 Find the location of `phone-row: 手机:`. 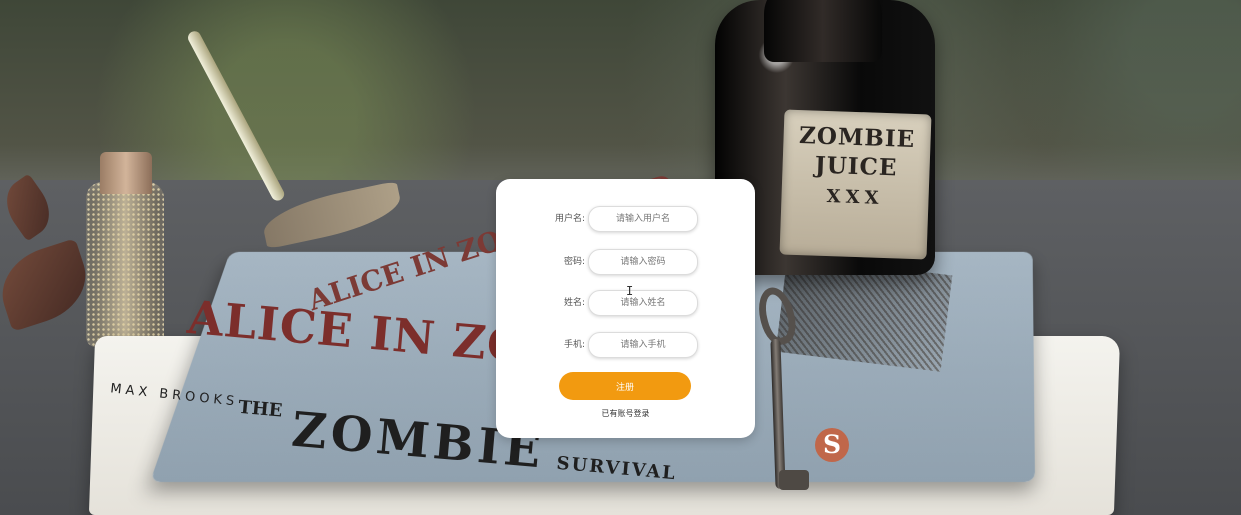

phone-row: 手机: is located at coordinates (625, 345).